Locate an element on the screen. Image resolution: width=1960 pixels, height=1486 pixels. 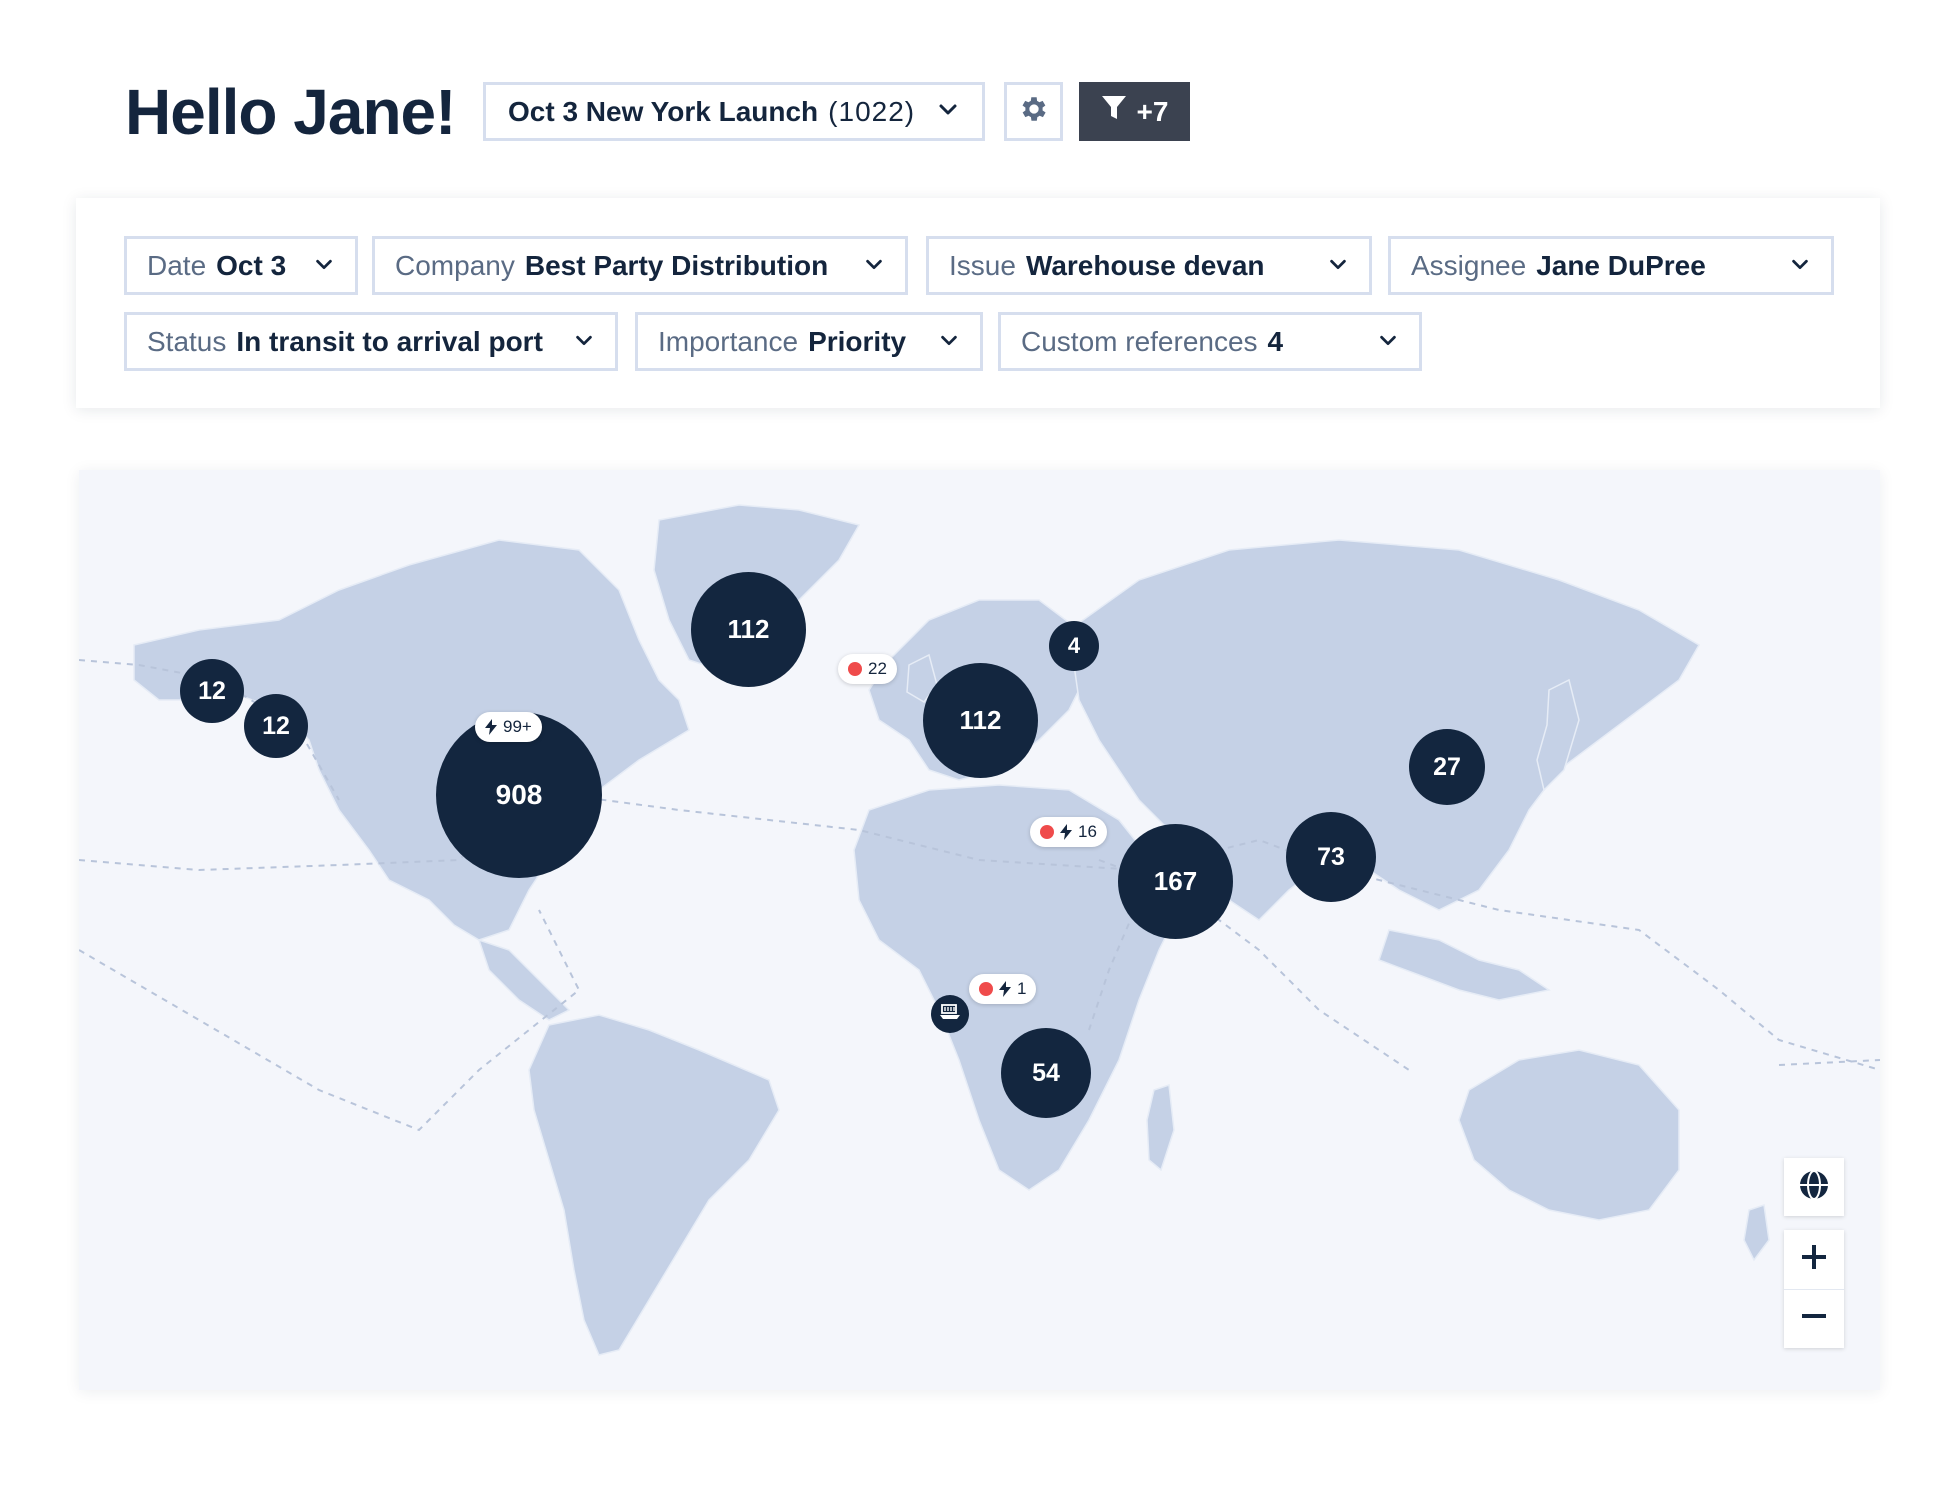
alert-badge: 16 is located at coordinates (1068, 832).